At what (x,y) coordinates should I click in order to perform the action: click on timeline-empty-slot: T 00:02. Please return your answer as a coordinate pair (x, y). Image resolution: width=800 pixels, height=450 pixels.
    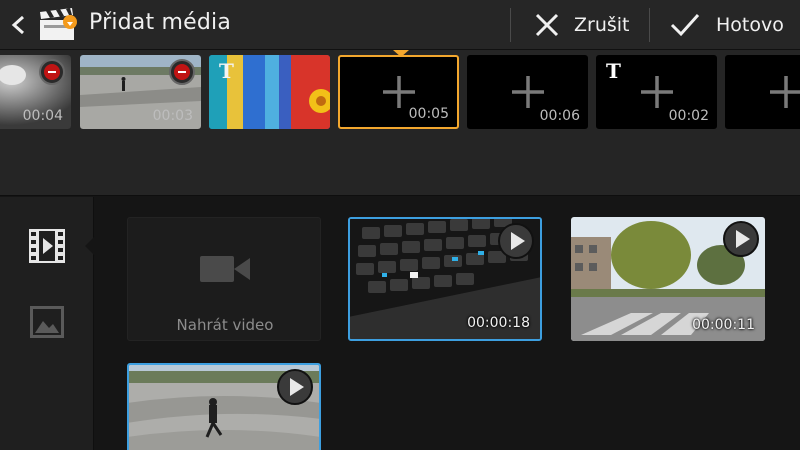
    Looking at the image, I should click on (656, 92).